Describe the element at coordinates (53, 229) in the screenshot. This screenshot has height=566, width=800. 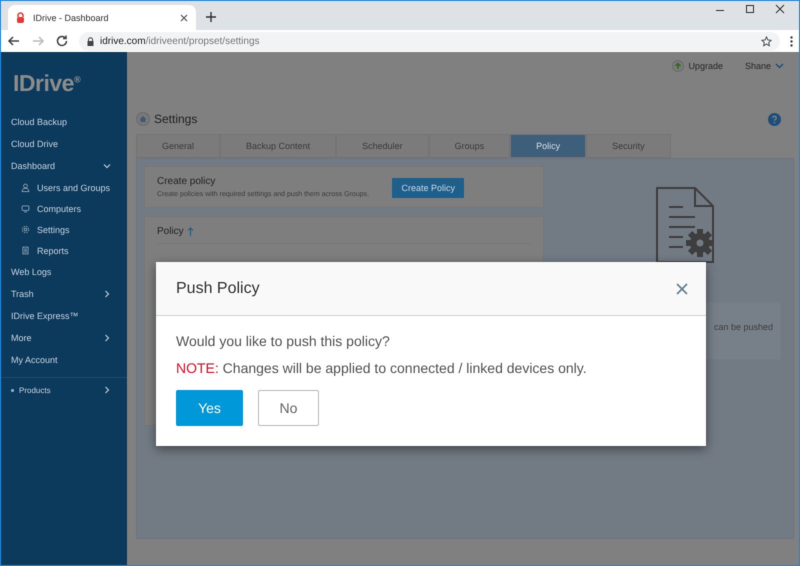
I see `sidebar-item: Settings` at that location.